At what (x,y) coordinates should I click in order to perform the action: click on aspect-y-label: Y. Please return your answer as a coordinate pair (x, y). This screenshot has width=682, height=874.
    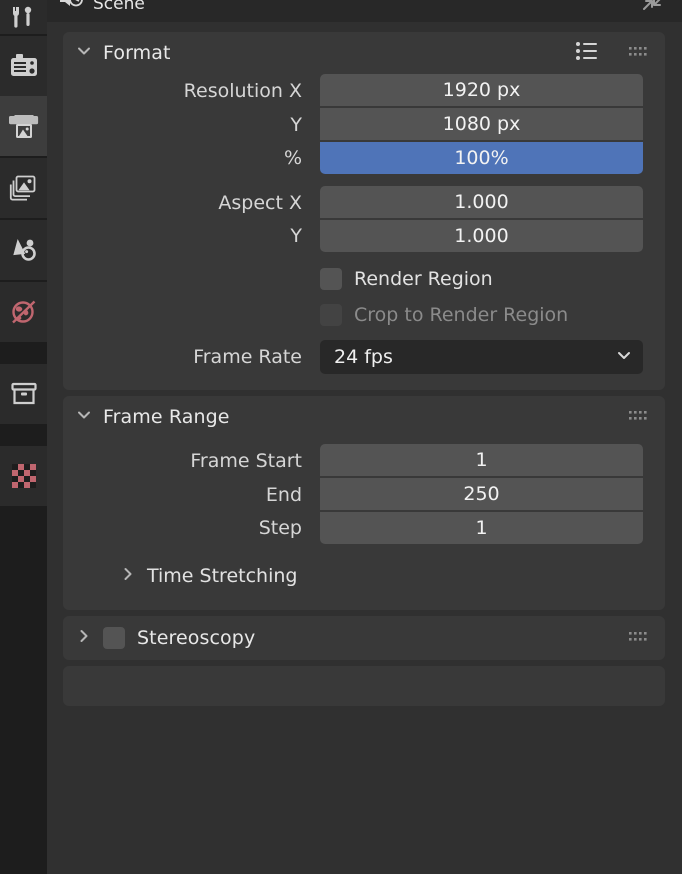
    Looking at the image, I should click on (296, 236).